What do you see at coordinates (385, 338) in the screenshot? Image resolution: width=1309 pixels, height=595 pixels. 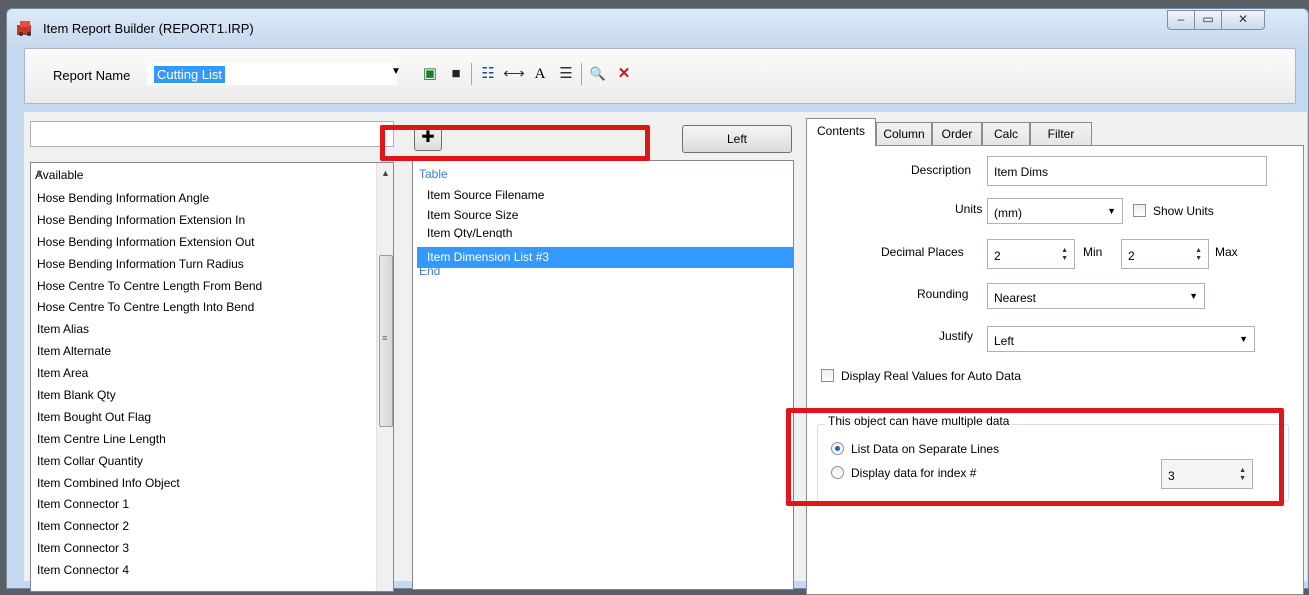 I see `grip-icon: ≡` at bounding box center [385, 338].